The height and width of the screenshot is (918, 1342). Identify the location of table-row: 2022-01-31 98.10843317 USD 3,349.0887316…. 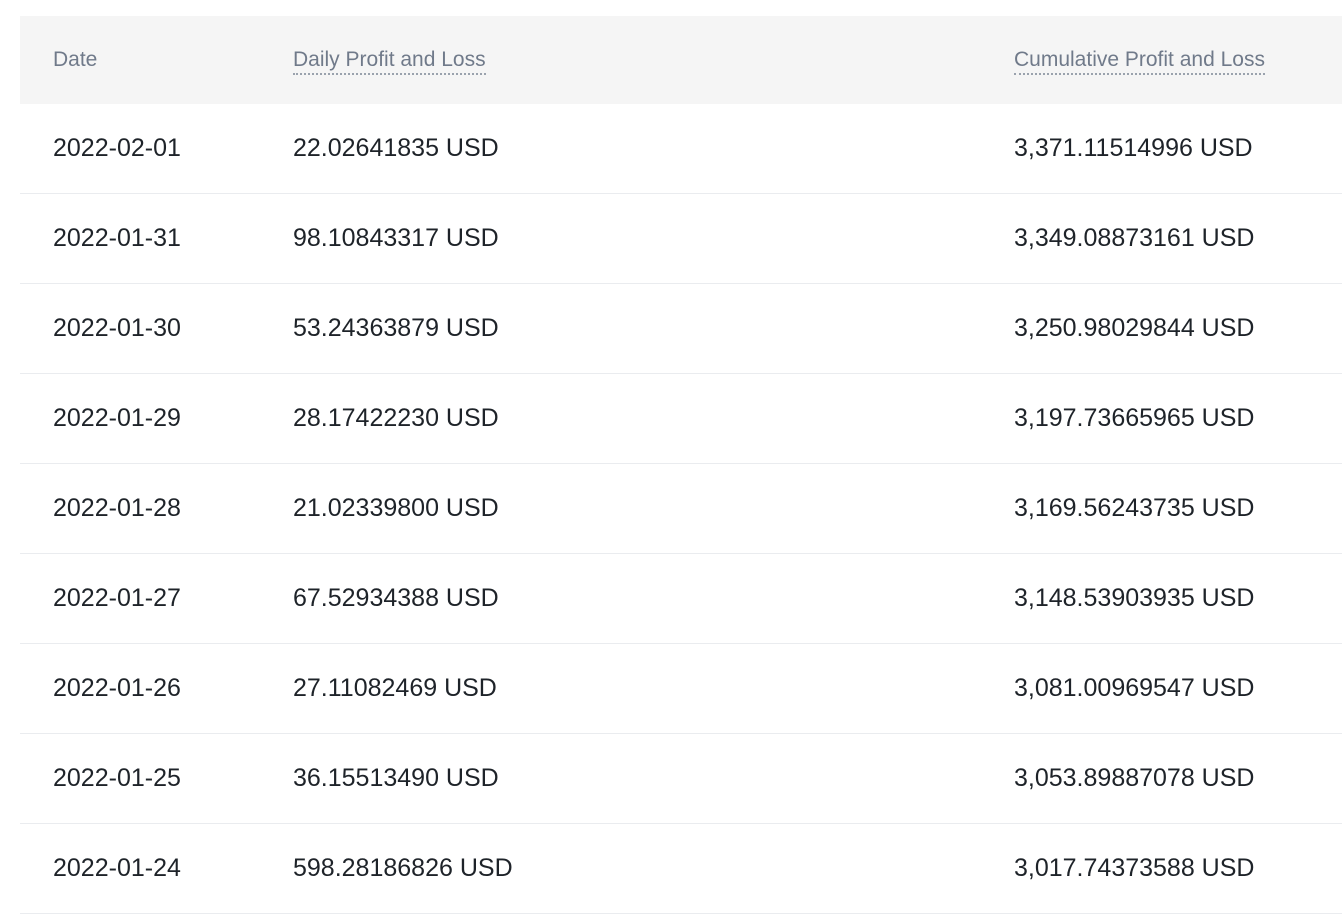
(681, 238).